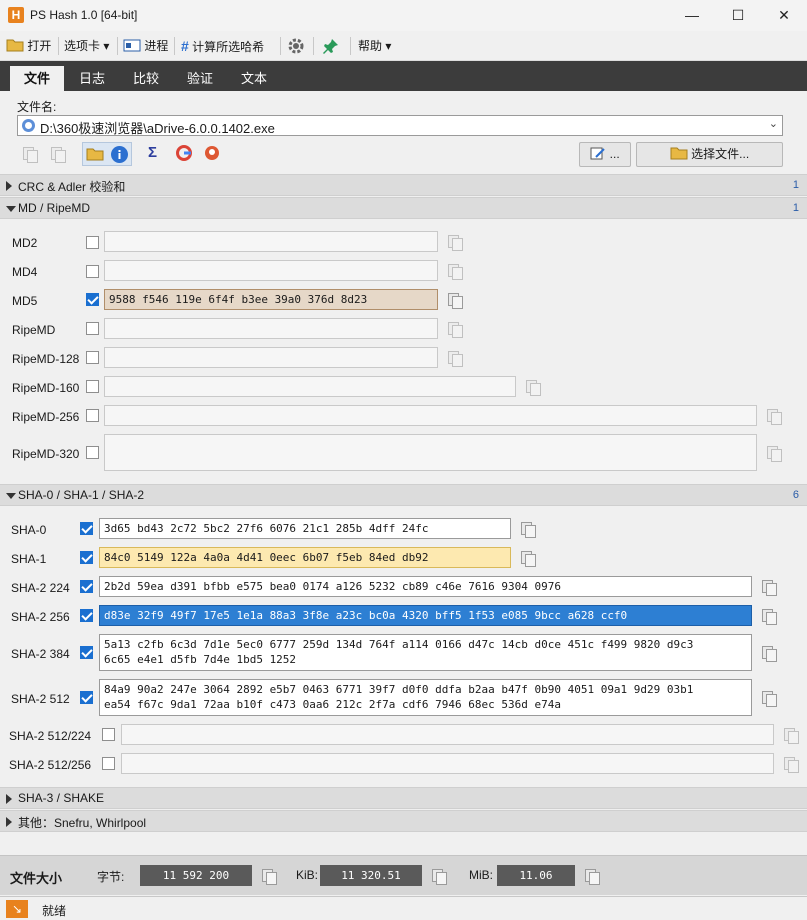 The width and height of the screenshot is (807, 920). I want to click on ripemd-320-checkbox, so click(92, 452).